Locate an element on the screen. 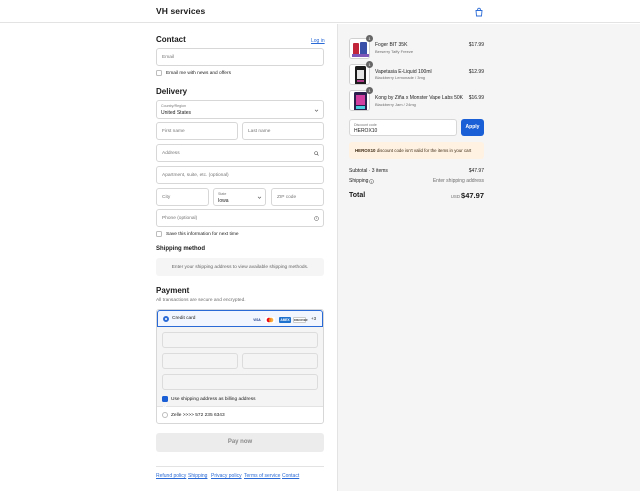 Image resolution: width=640 pixels, height=491 pixels. privacy-policy-link: Privacy policy is located at coordinates (226, 476).